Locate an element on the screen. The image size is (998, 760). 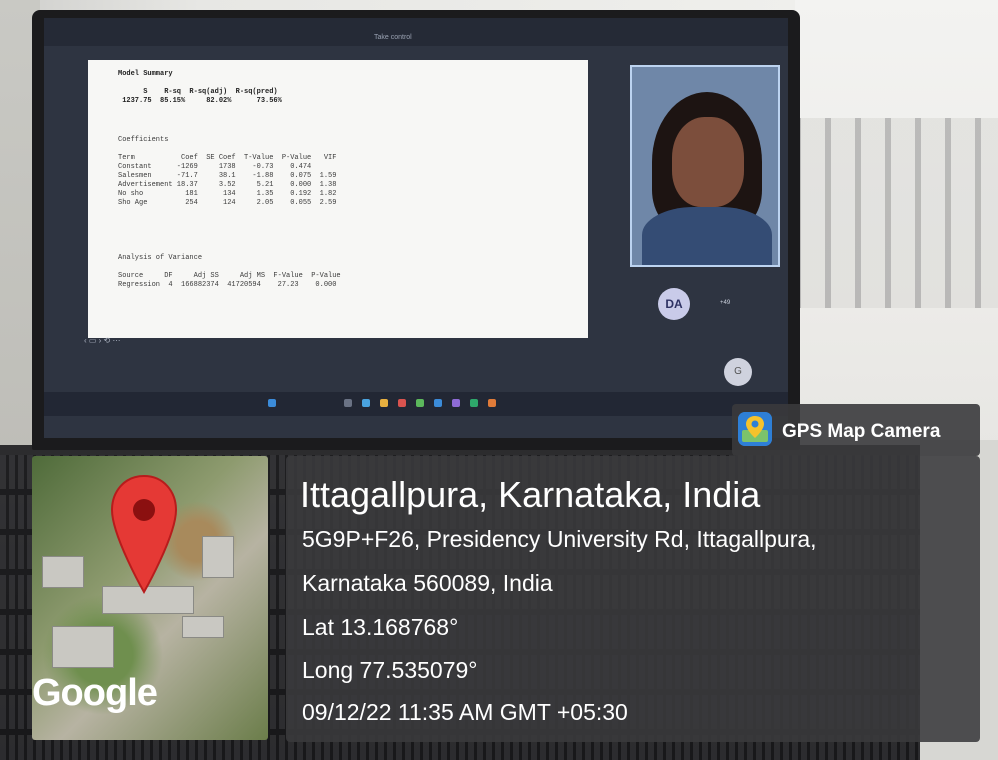
latitude-text: Lat 13.168768° is located at coordinates (380, 627).